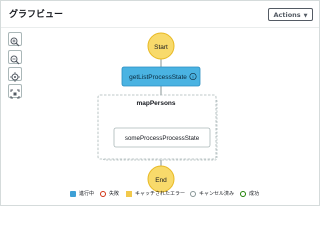 The width and height of the screenshot is (320, 240). What do you see at coordinates (193, 193) in the screenshot?
I see `cancelled-icon` at bounding box center [193, 193].